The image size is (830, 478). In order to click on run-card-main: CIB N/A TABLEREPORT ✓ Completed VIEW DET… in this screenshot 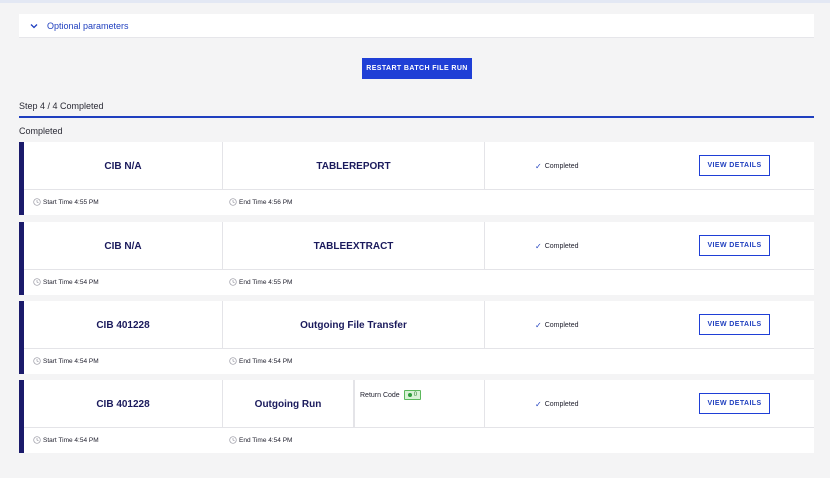, I will do `click(419, 166)`.